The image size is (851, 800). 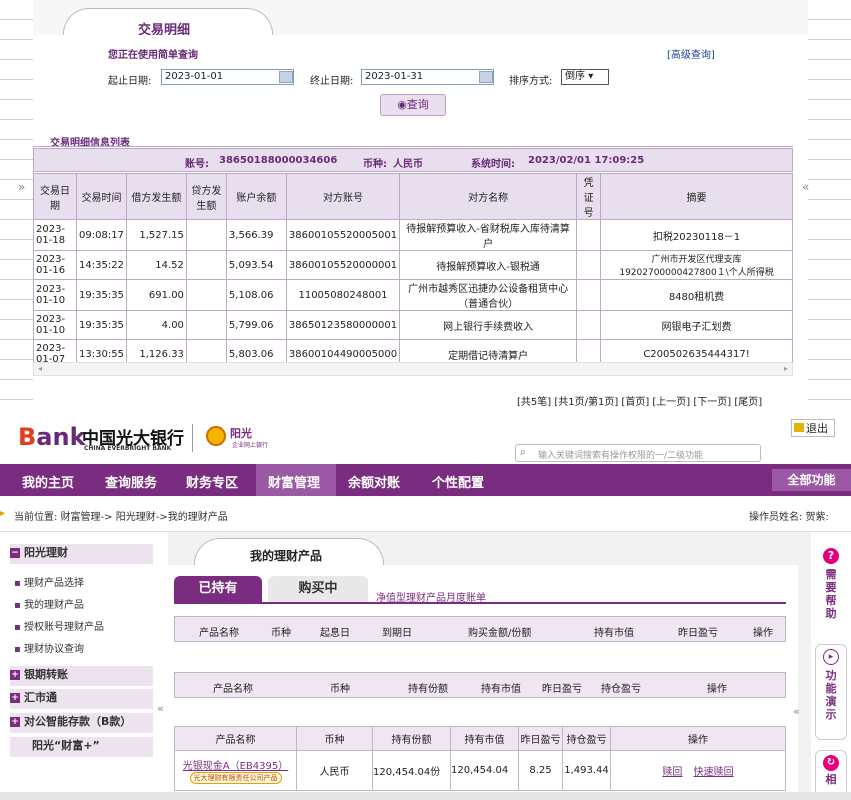 I want to click on help-button: ? 需要帮助, so click(x=831, y=594).